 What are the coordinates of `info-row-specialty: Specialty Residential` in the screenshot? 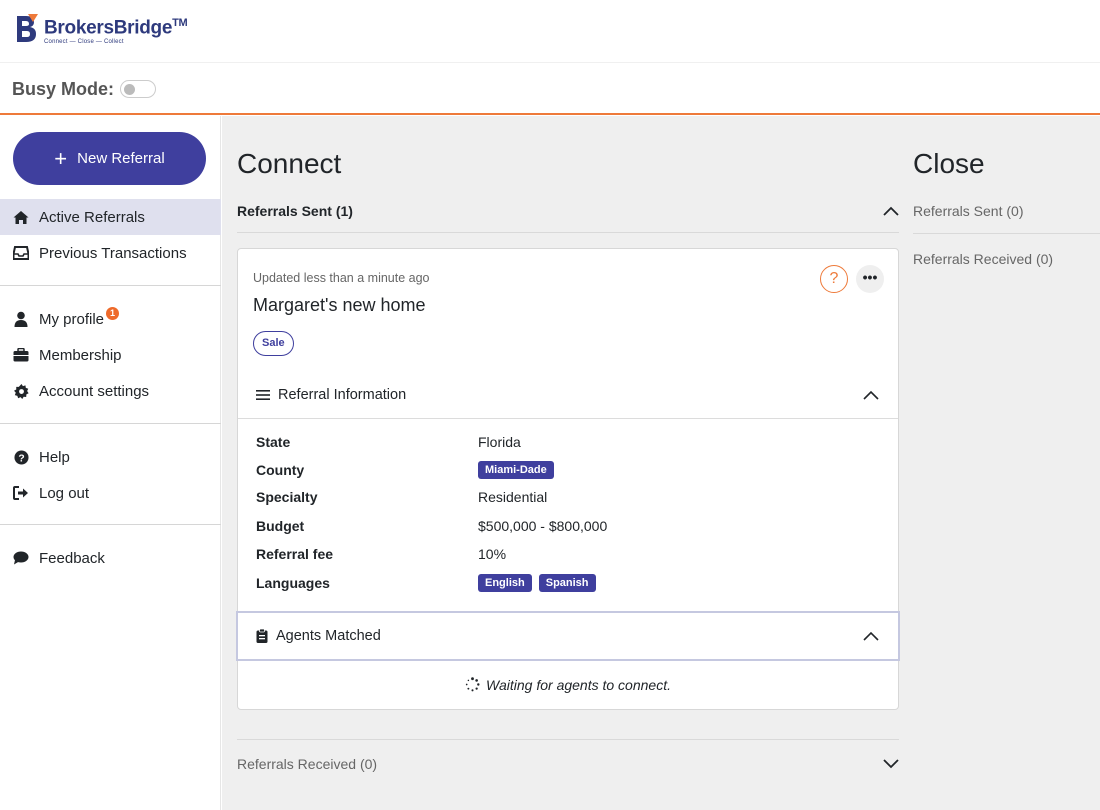 It's located at (566, 497).